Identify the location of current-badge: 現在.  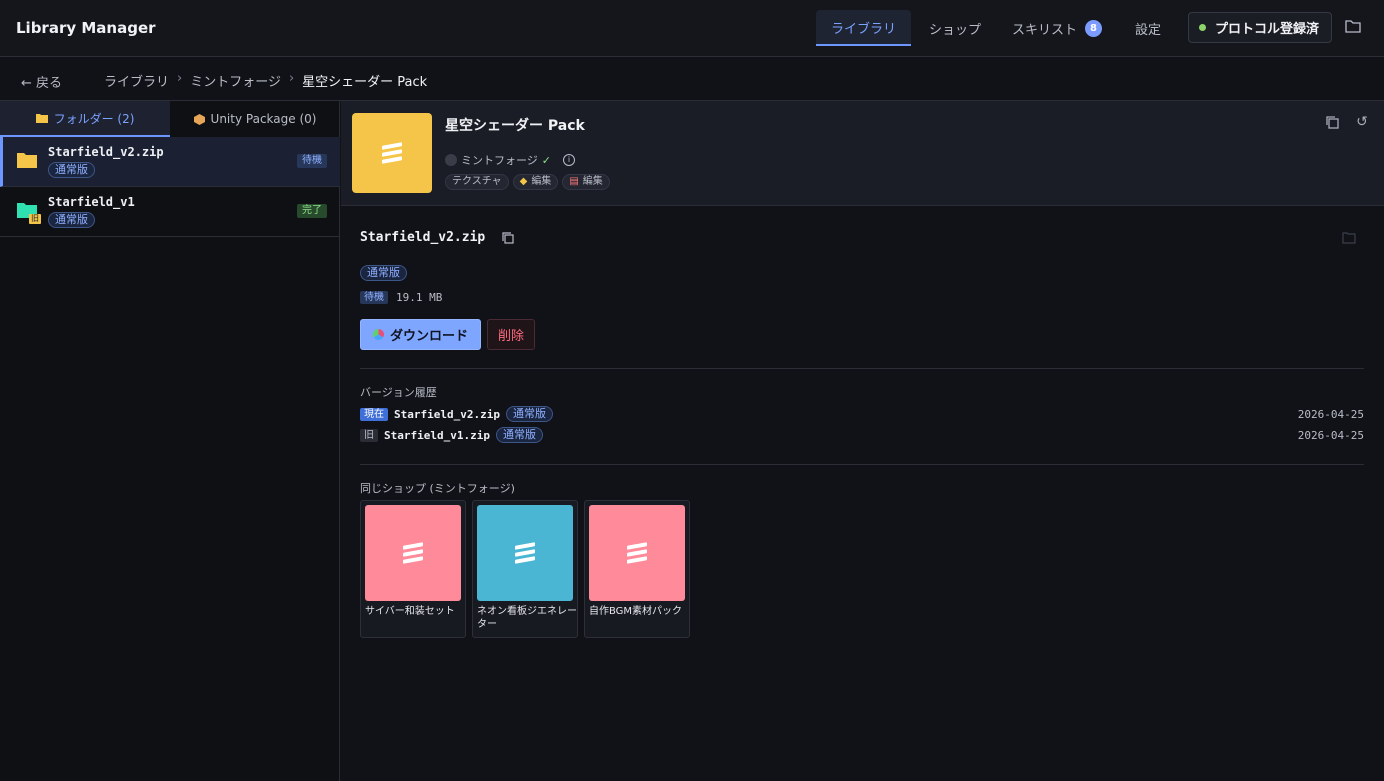
(374, 414).